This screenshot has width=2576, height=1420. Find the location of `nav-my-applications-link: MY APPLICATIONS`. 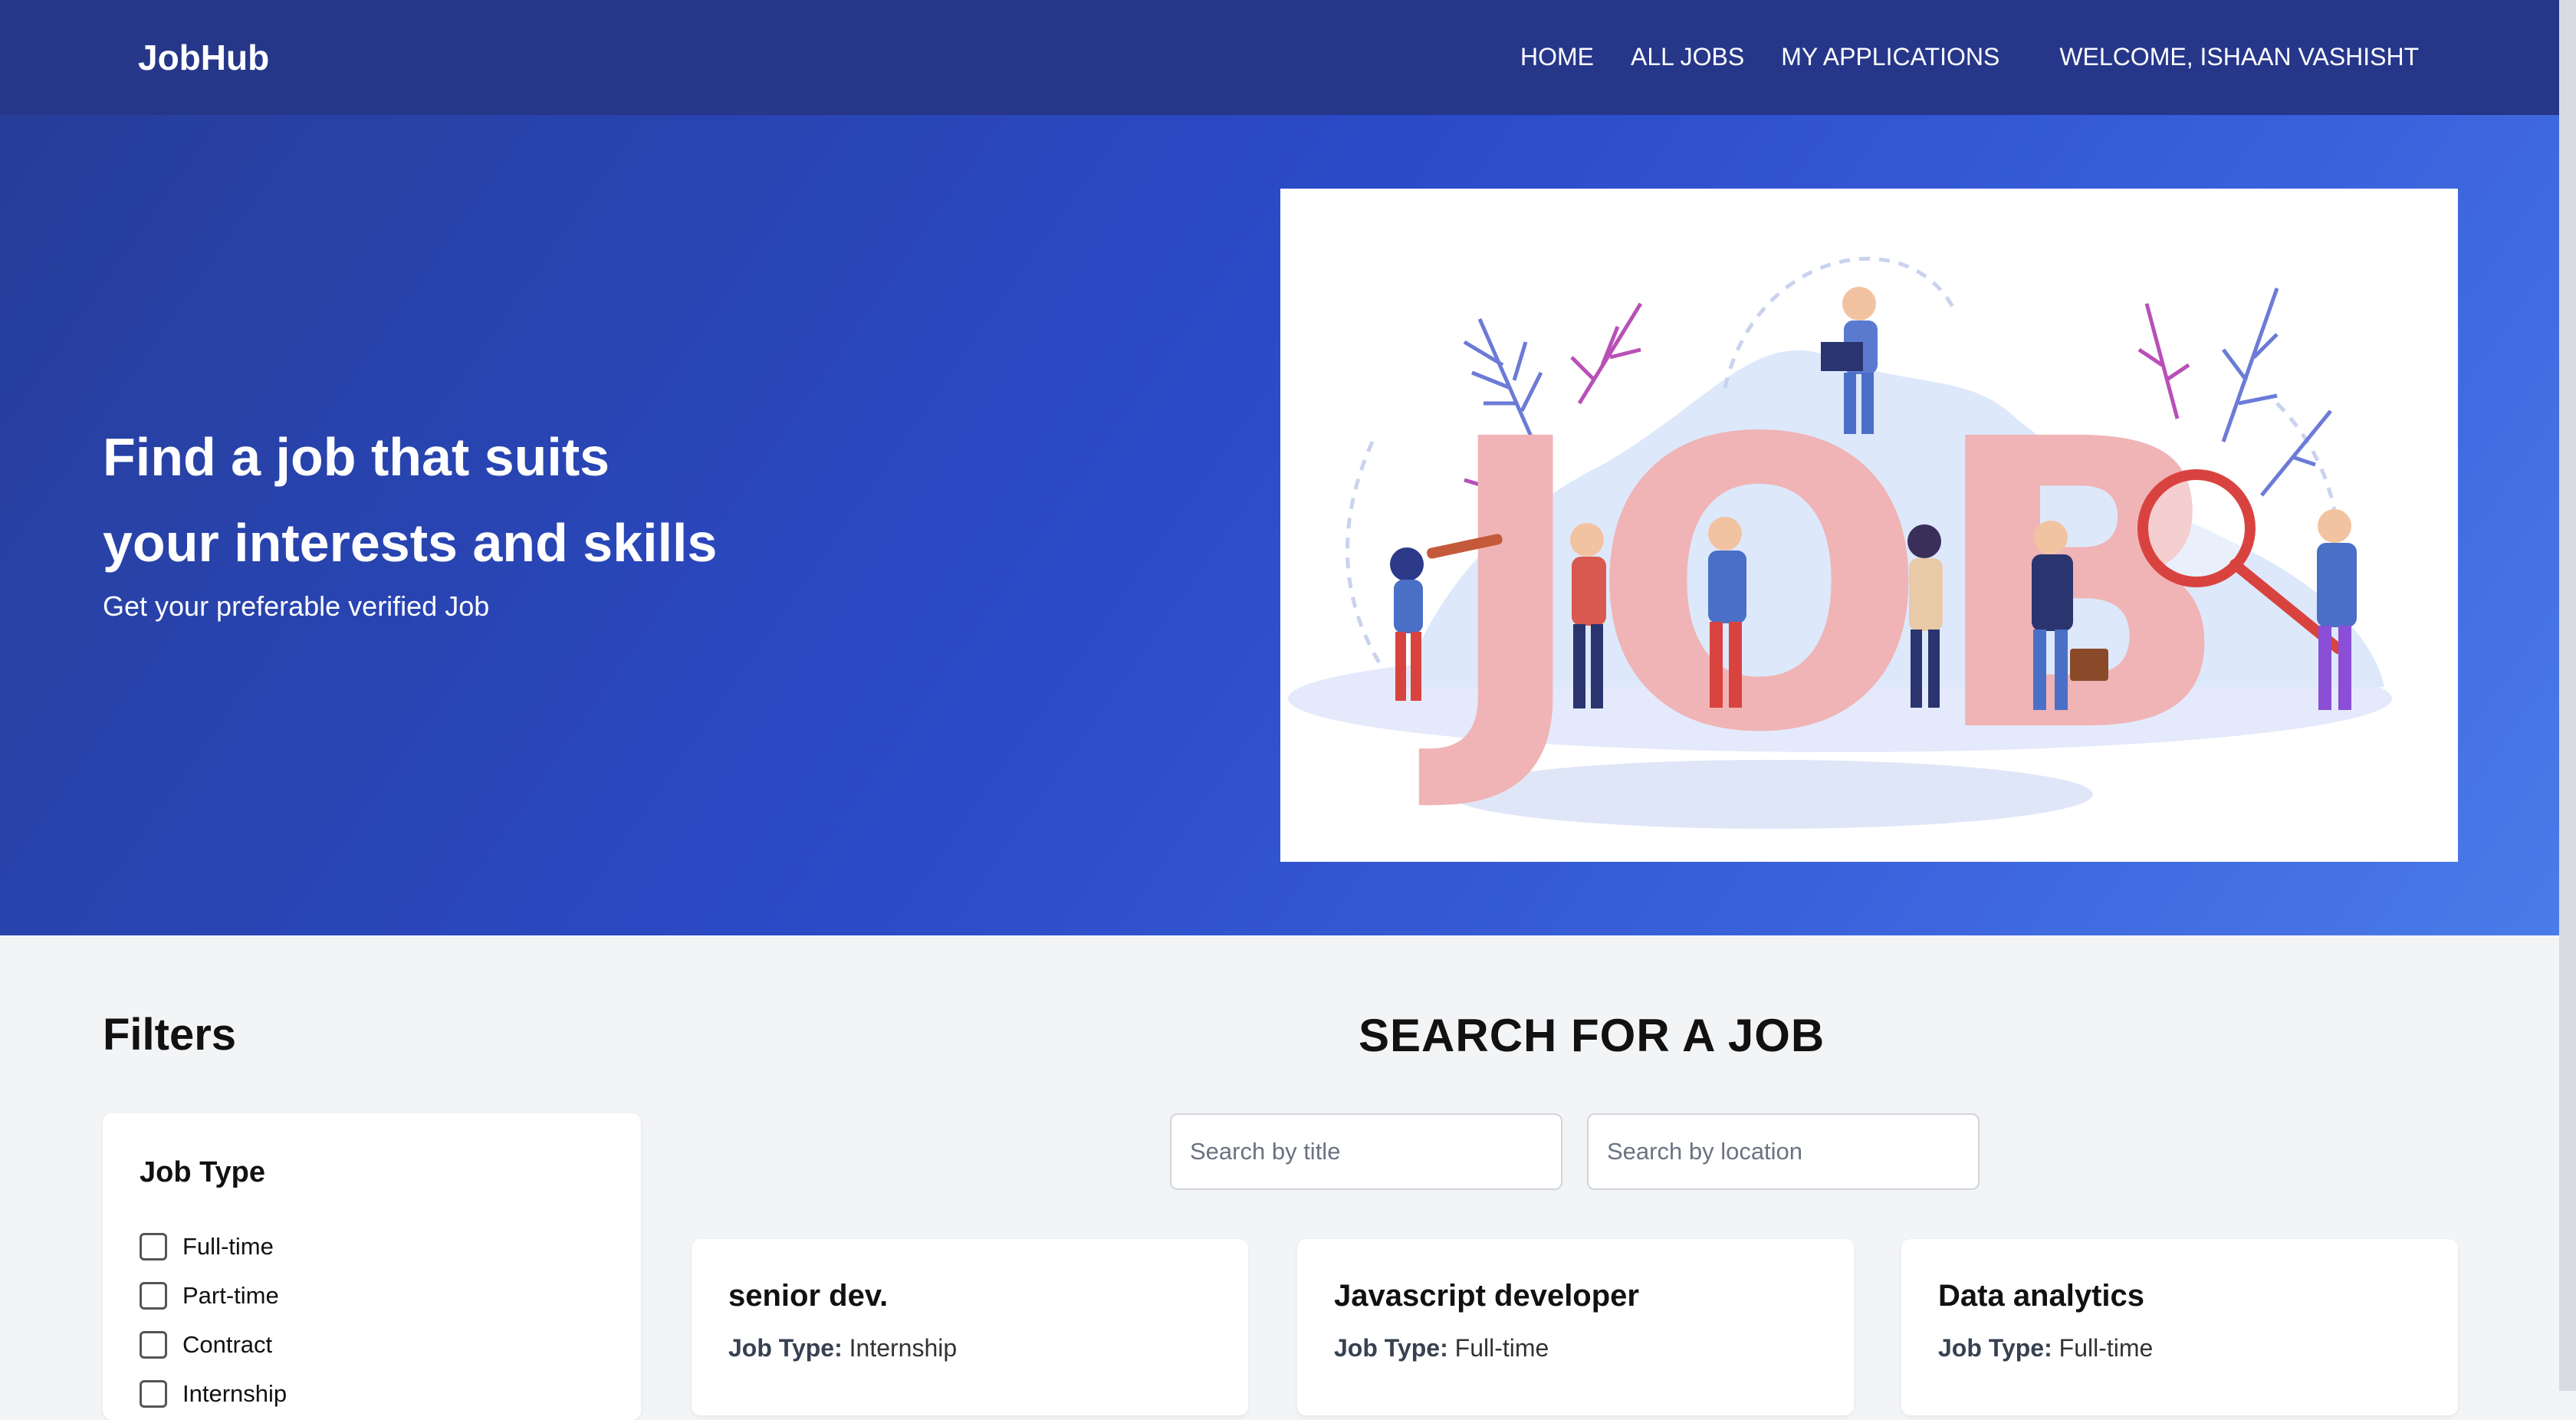

nav-my-applications-link: MY APPLICATIONS is located at coordinates (1890, 57).